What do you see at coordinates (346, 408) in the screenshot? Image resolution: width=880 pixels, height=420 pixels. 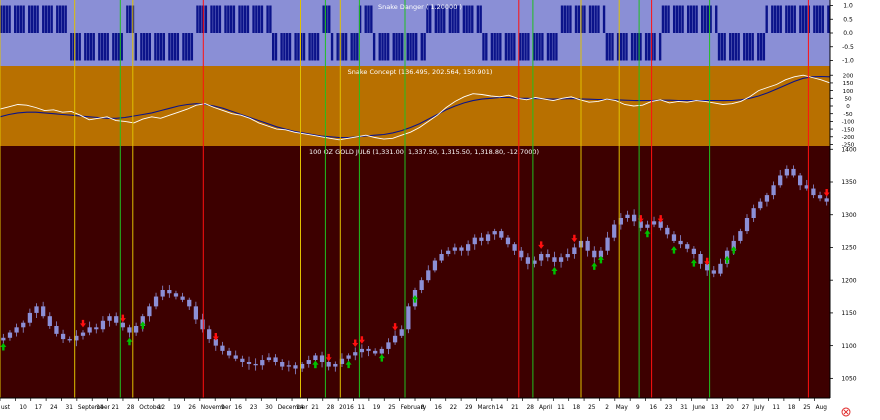 I see `x-tick-label: 2016` at bounding box center [346, 408].